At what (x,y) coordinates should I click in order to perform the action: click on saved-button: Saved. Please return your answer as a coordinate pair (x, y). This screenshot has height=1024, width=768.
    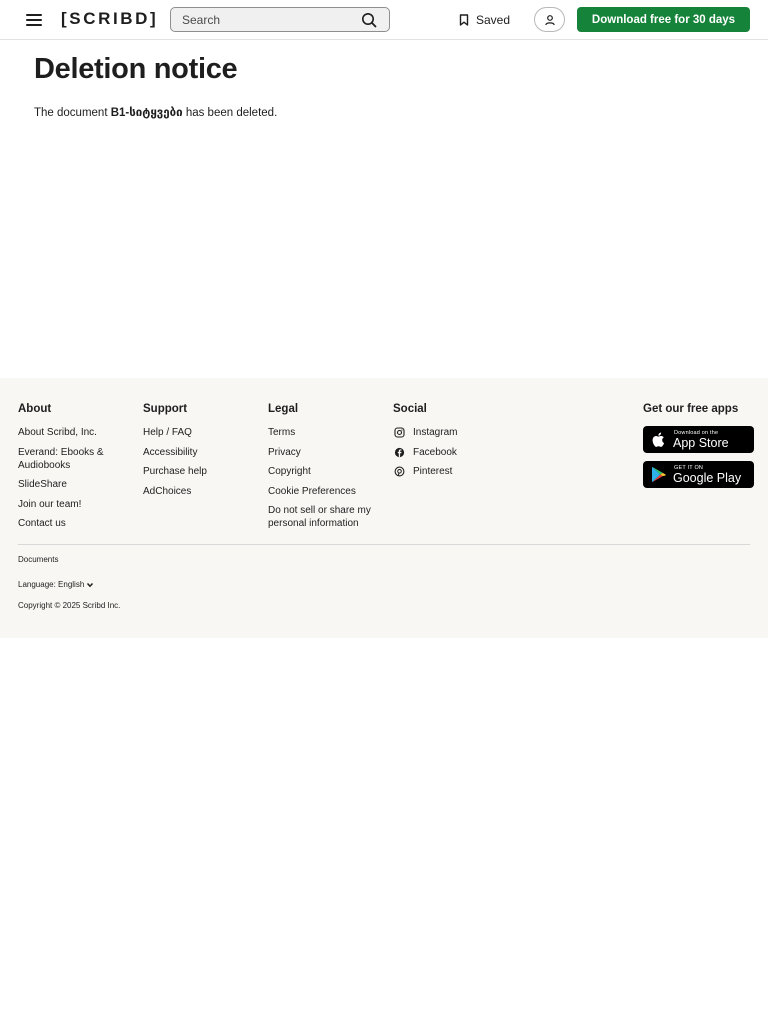
    Looking at the image, I should click on (484, 20).